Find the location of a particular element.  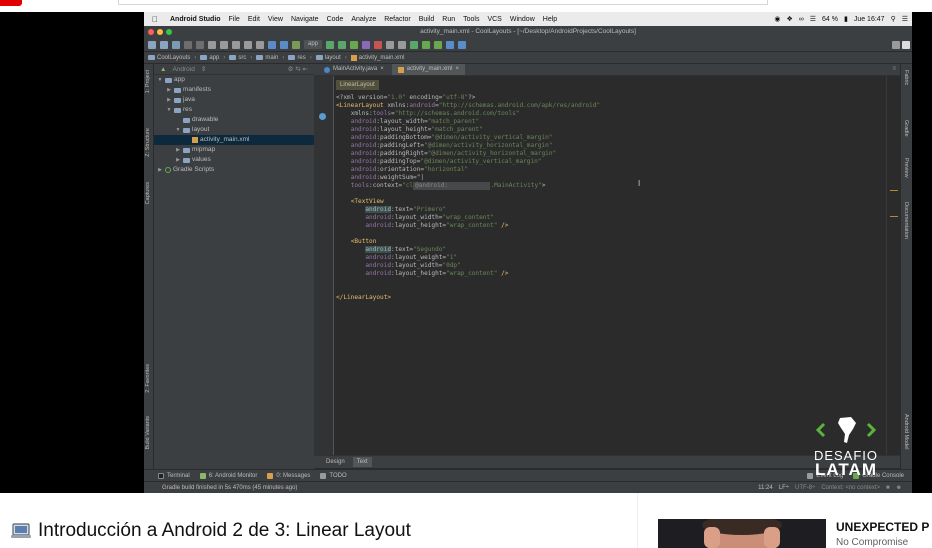

copy-icon is located at coordinates (224, 44).